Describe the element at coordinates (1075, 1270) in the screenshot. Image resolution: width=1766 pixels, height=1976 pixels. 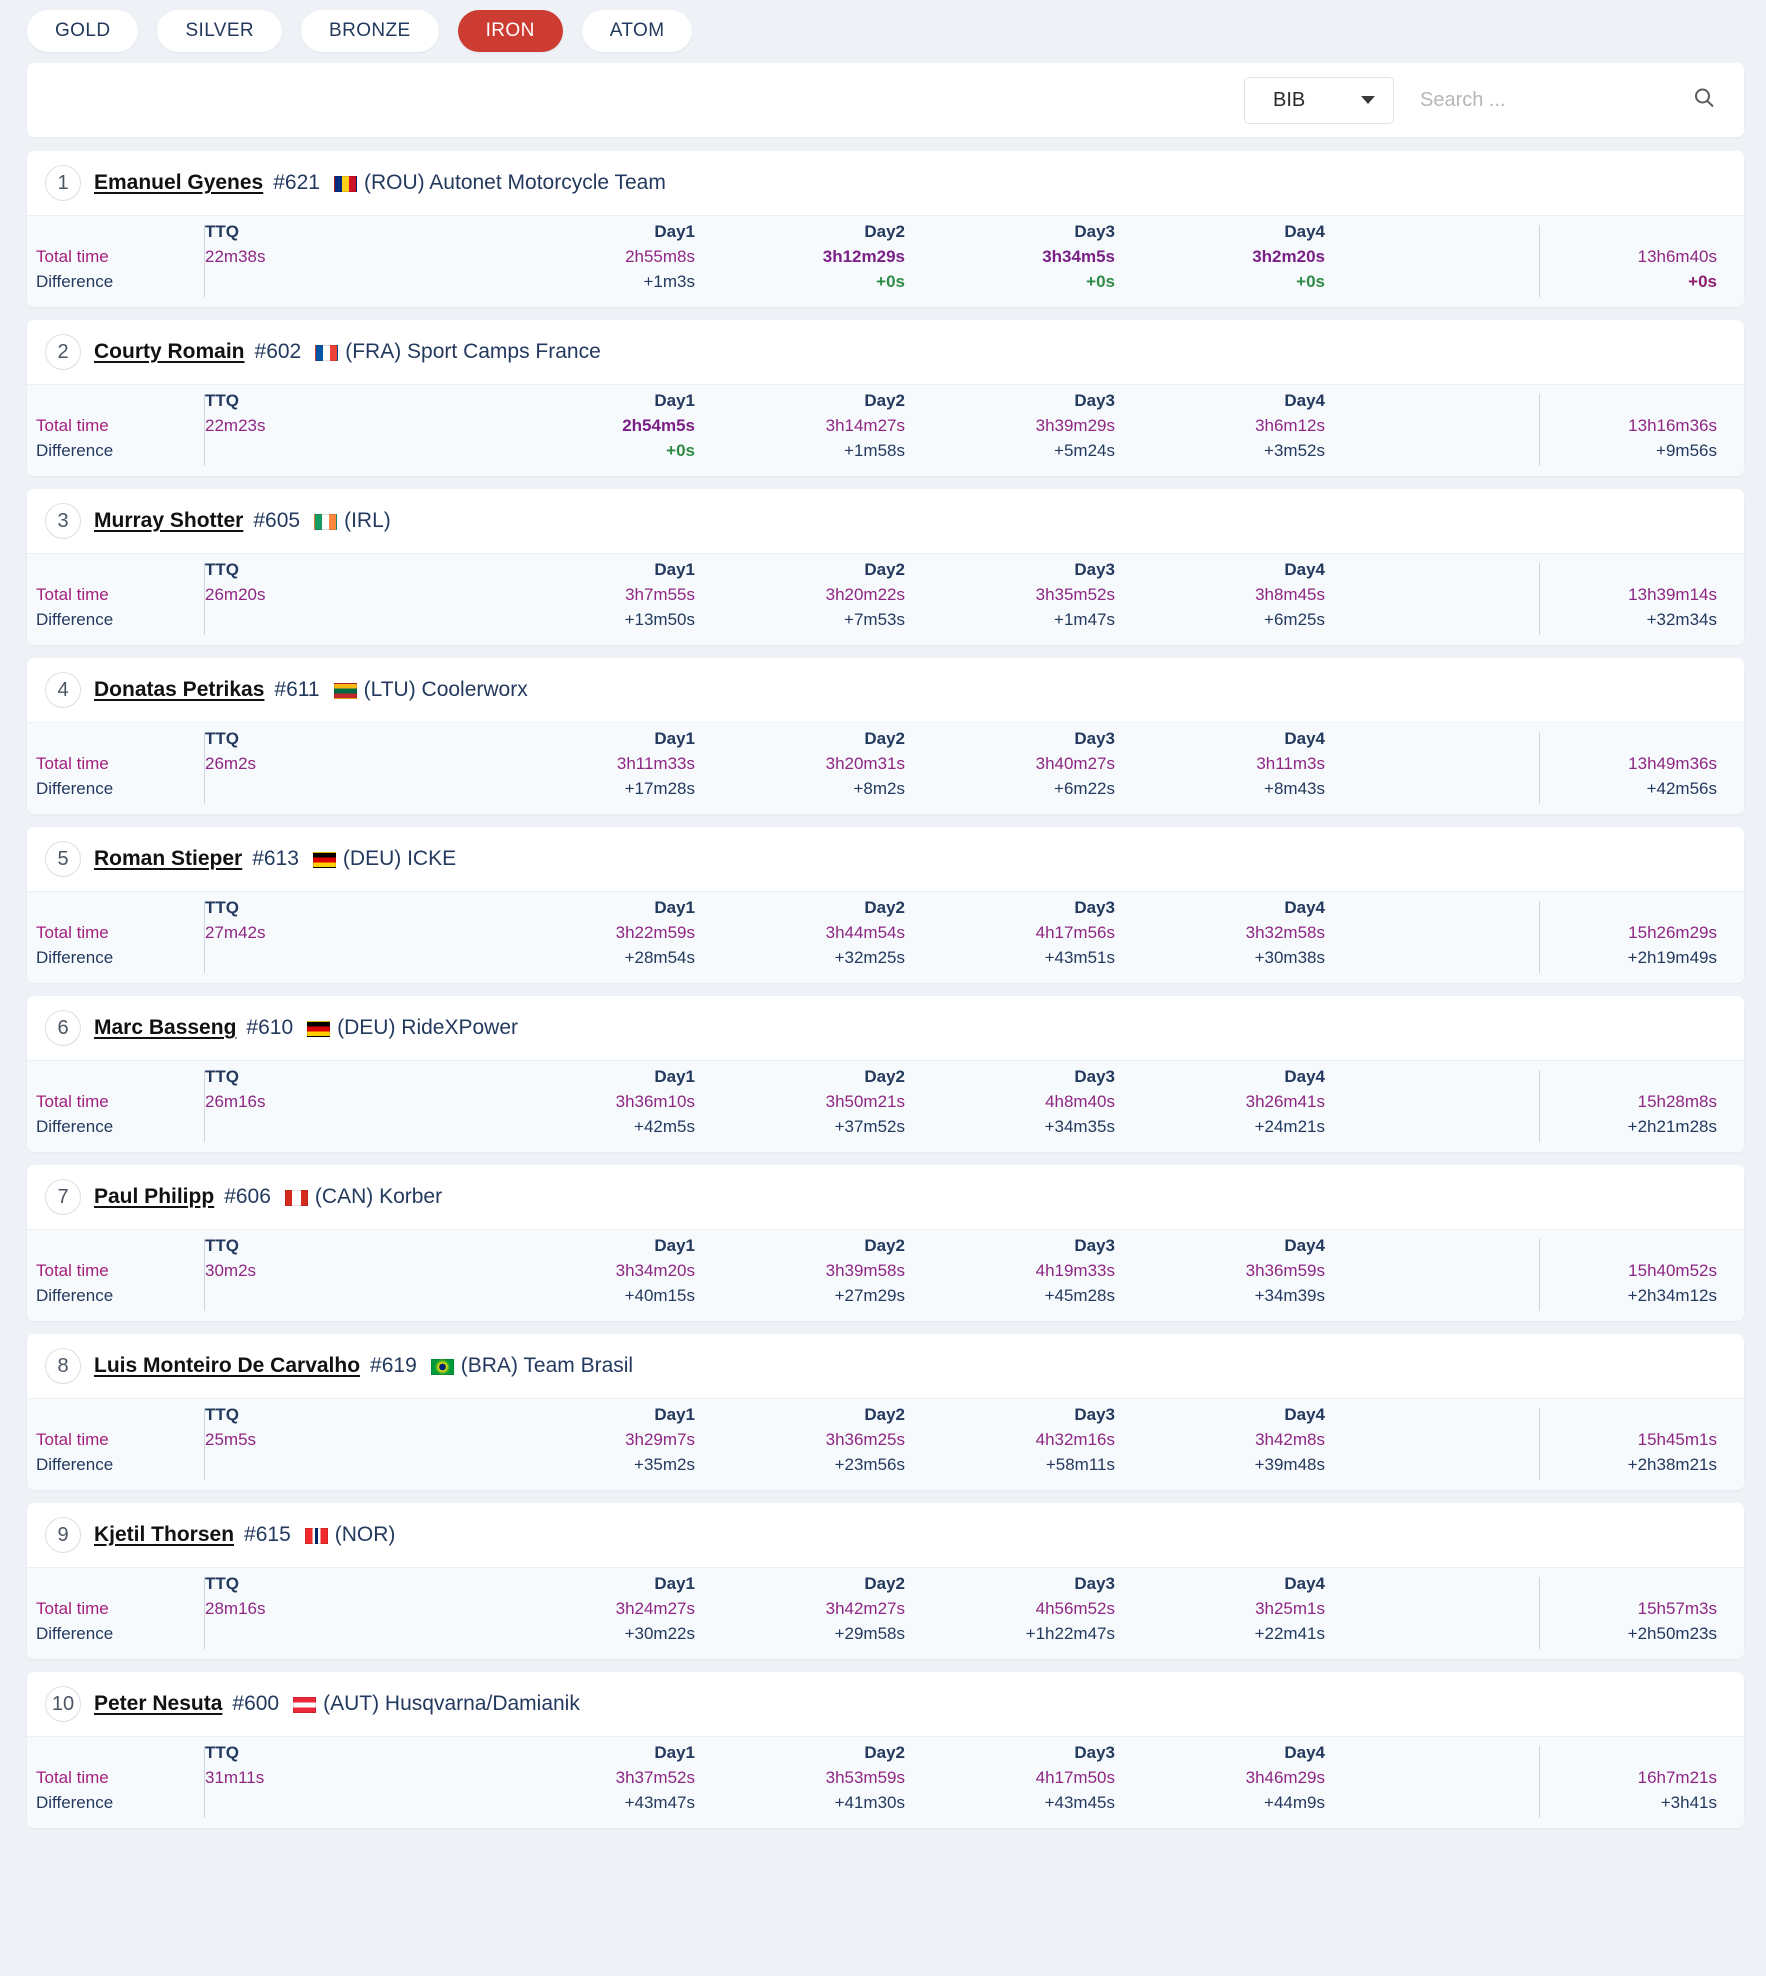
I see `stage-time: 4h19m33s` at that location.